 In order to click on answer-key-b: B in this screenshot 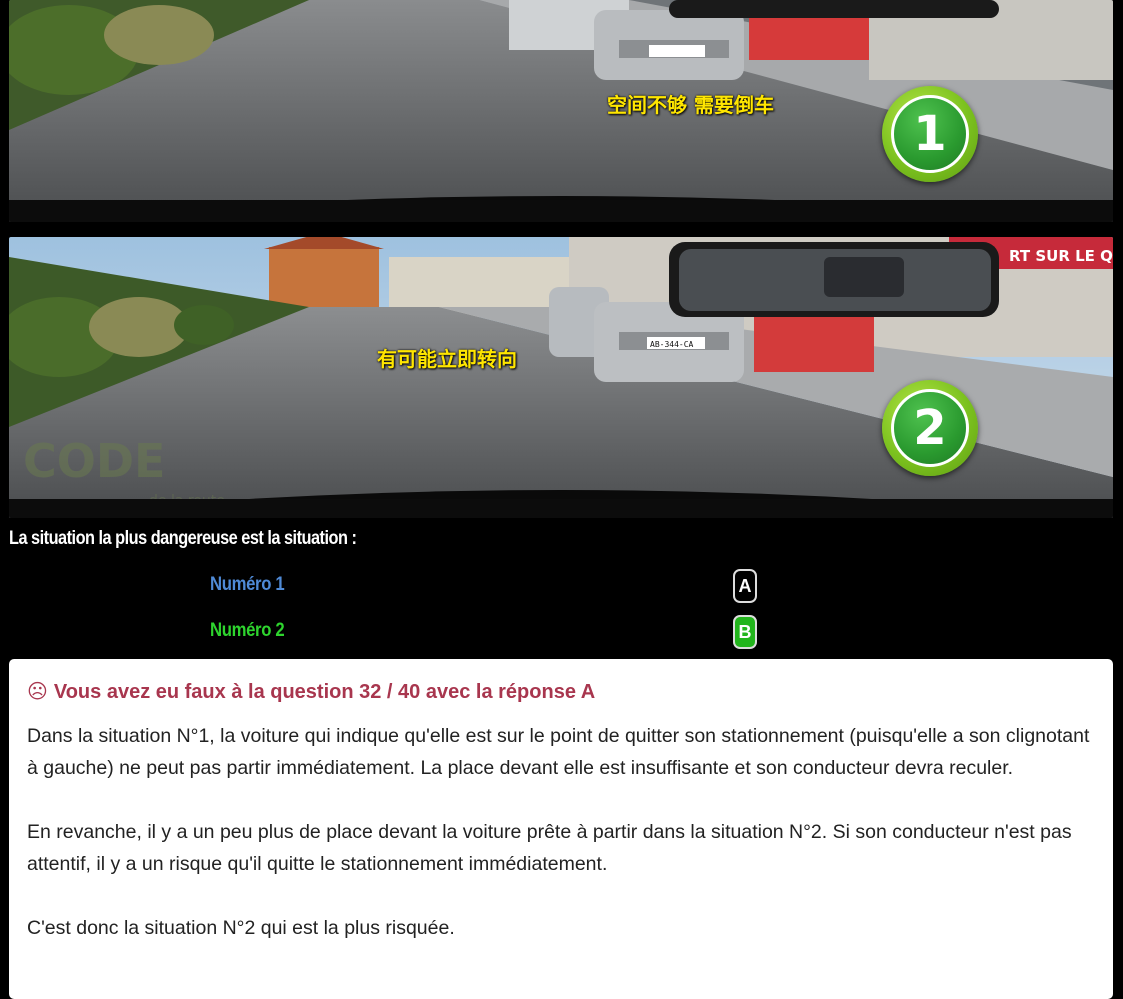, I will do `click(745, 632)`.